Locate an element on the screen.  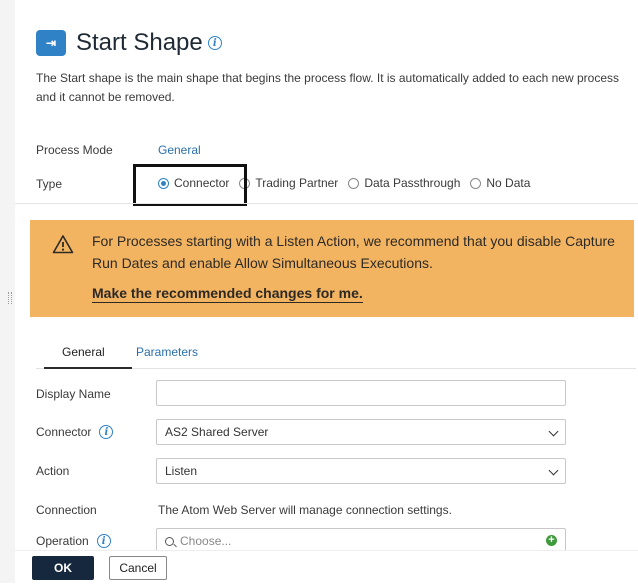
radio-data-passthrough: Data Passthrough is located at coordinates (404, 183).